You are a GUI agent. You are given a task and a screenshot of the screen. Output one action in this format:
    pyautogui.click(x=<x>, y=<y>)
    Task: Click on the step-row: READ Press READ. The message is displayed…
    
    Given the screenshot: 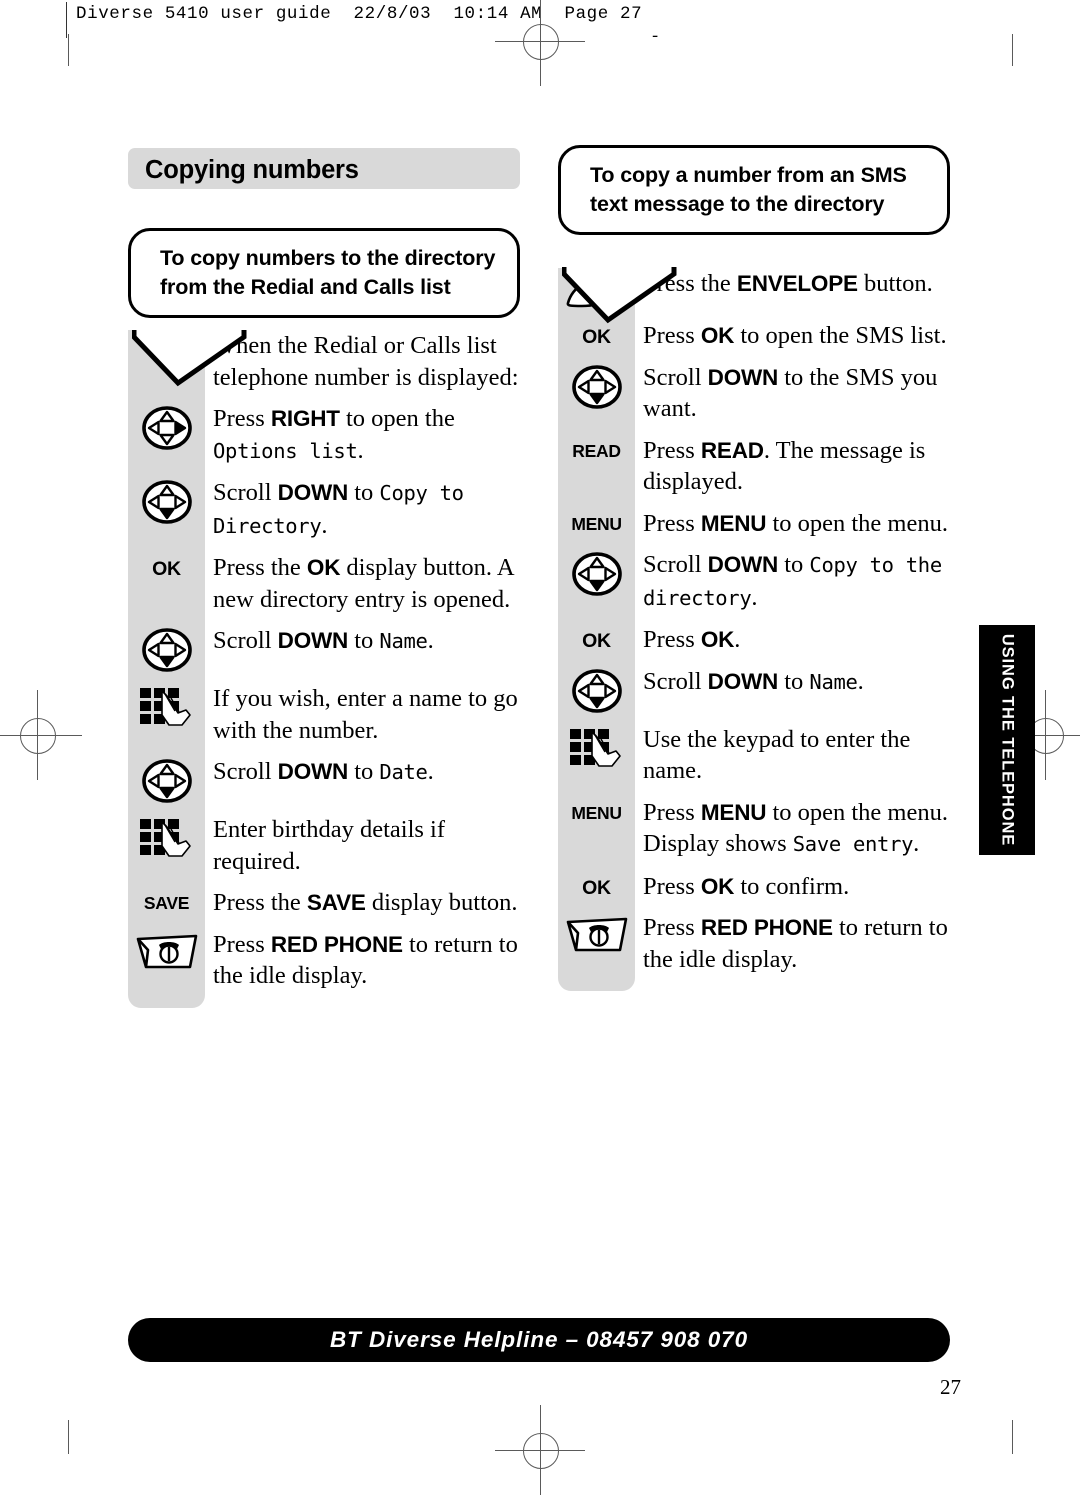 What is the action you would take?
    pyautogui.click(x=758, y=466)
    